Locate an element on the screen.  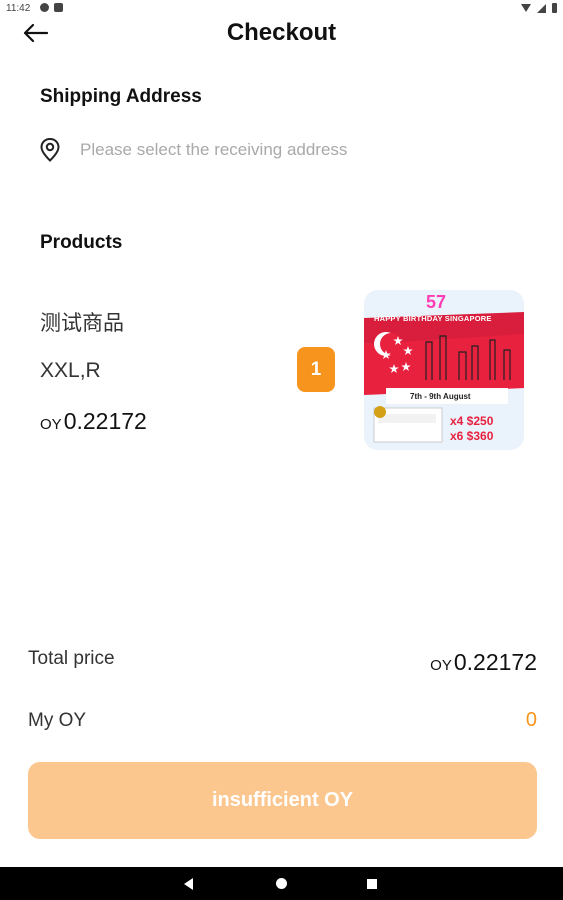
back-button is located at coordinates (38, 33).